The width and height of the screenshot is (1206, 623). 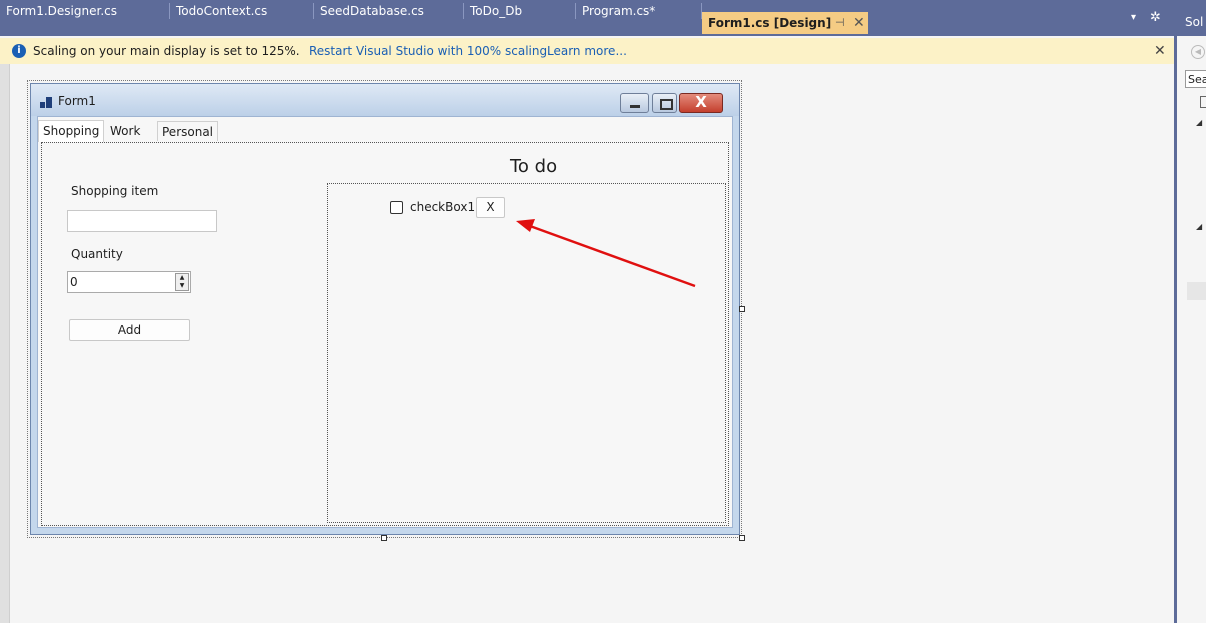 I want to click on tab-label: ToDo_Db, so click(x=496, y=11).